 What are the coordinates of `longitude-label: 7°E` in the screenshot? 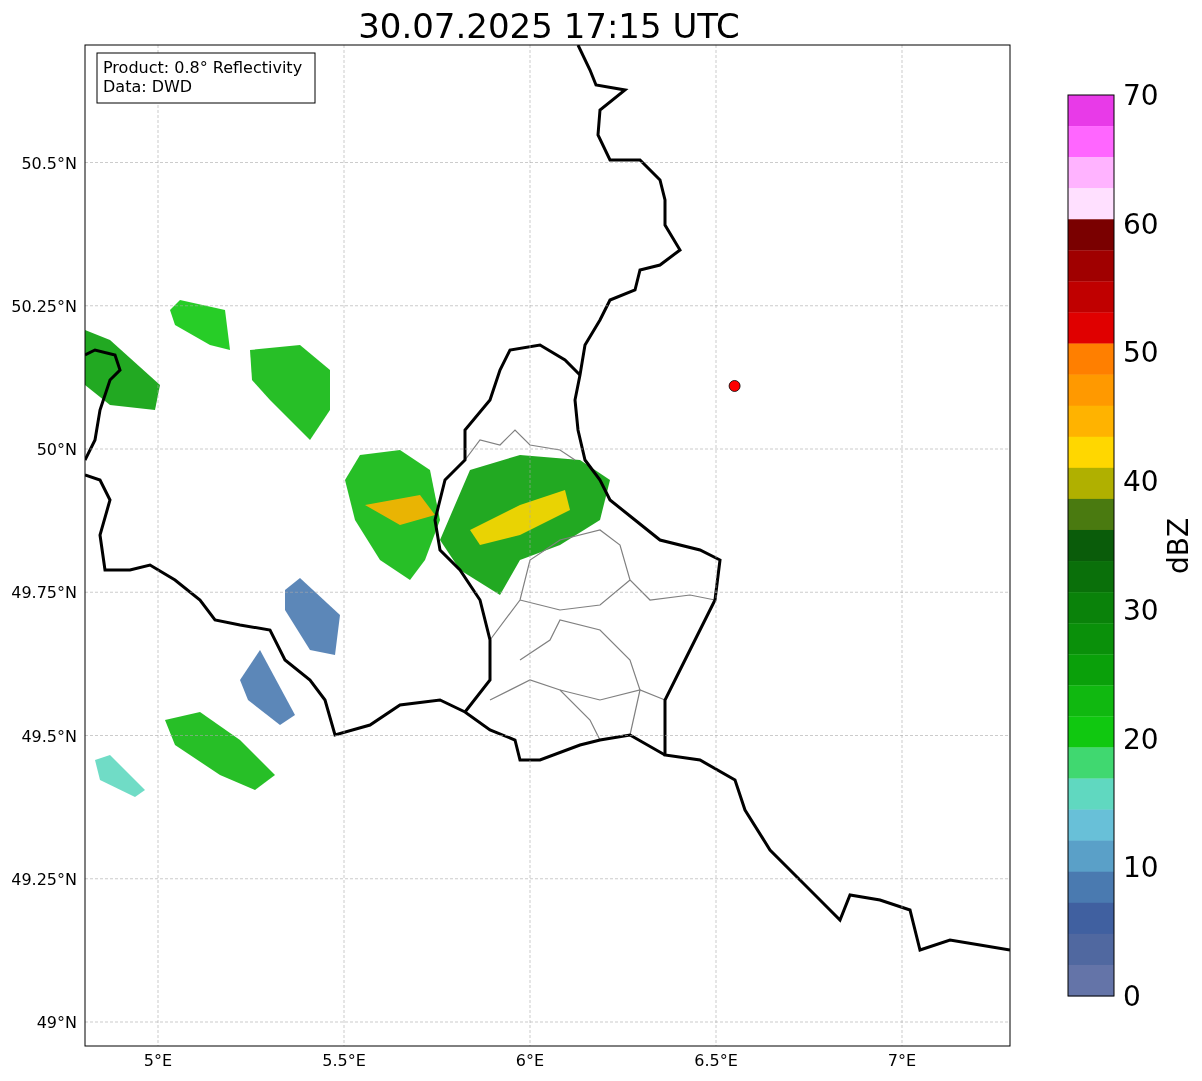 It's located at (902, 1060).